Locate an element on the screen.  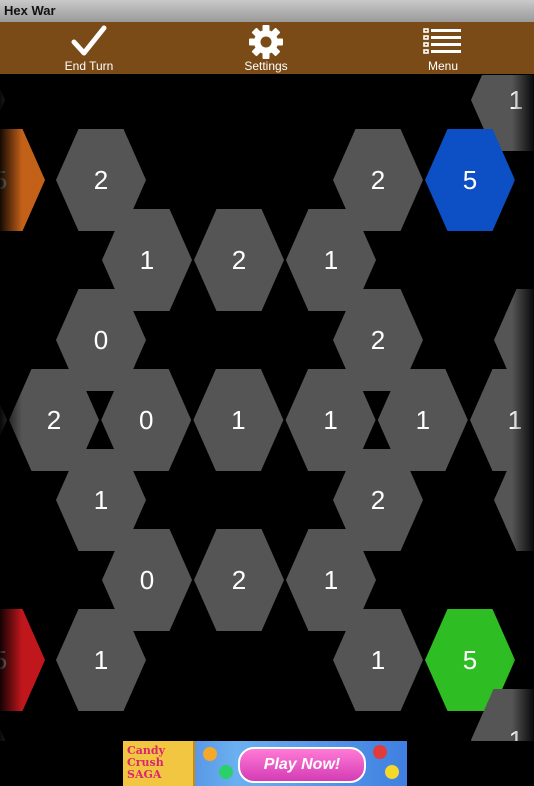
play-now-button: Play Now! is located at coordinates (302, 765).